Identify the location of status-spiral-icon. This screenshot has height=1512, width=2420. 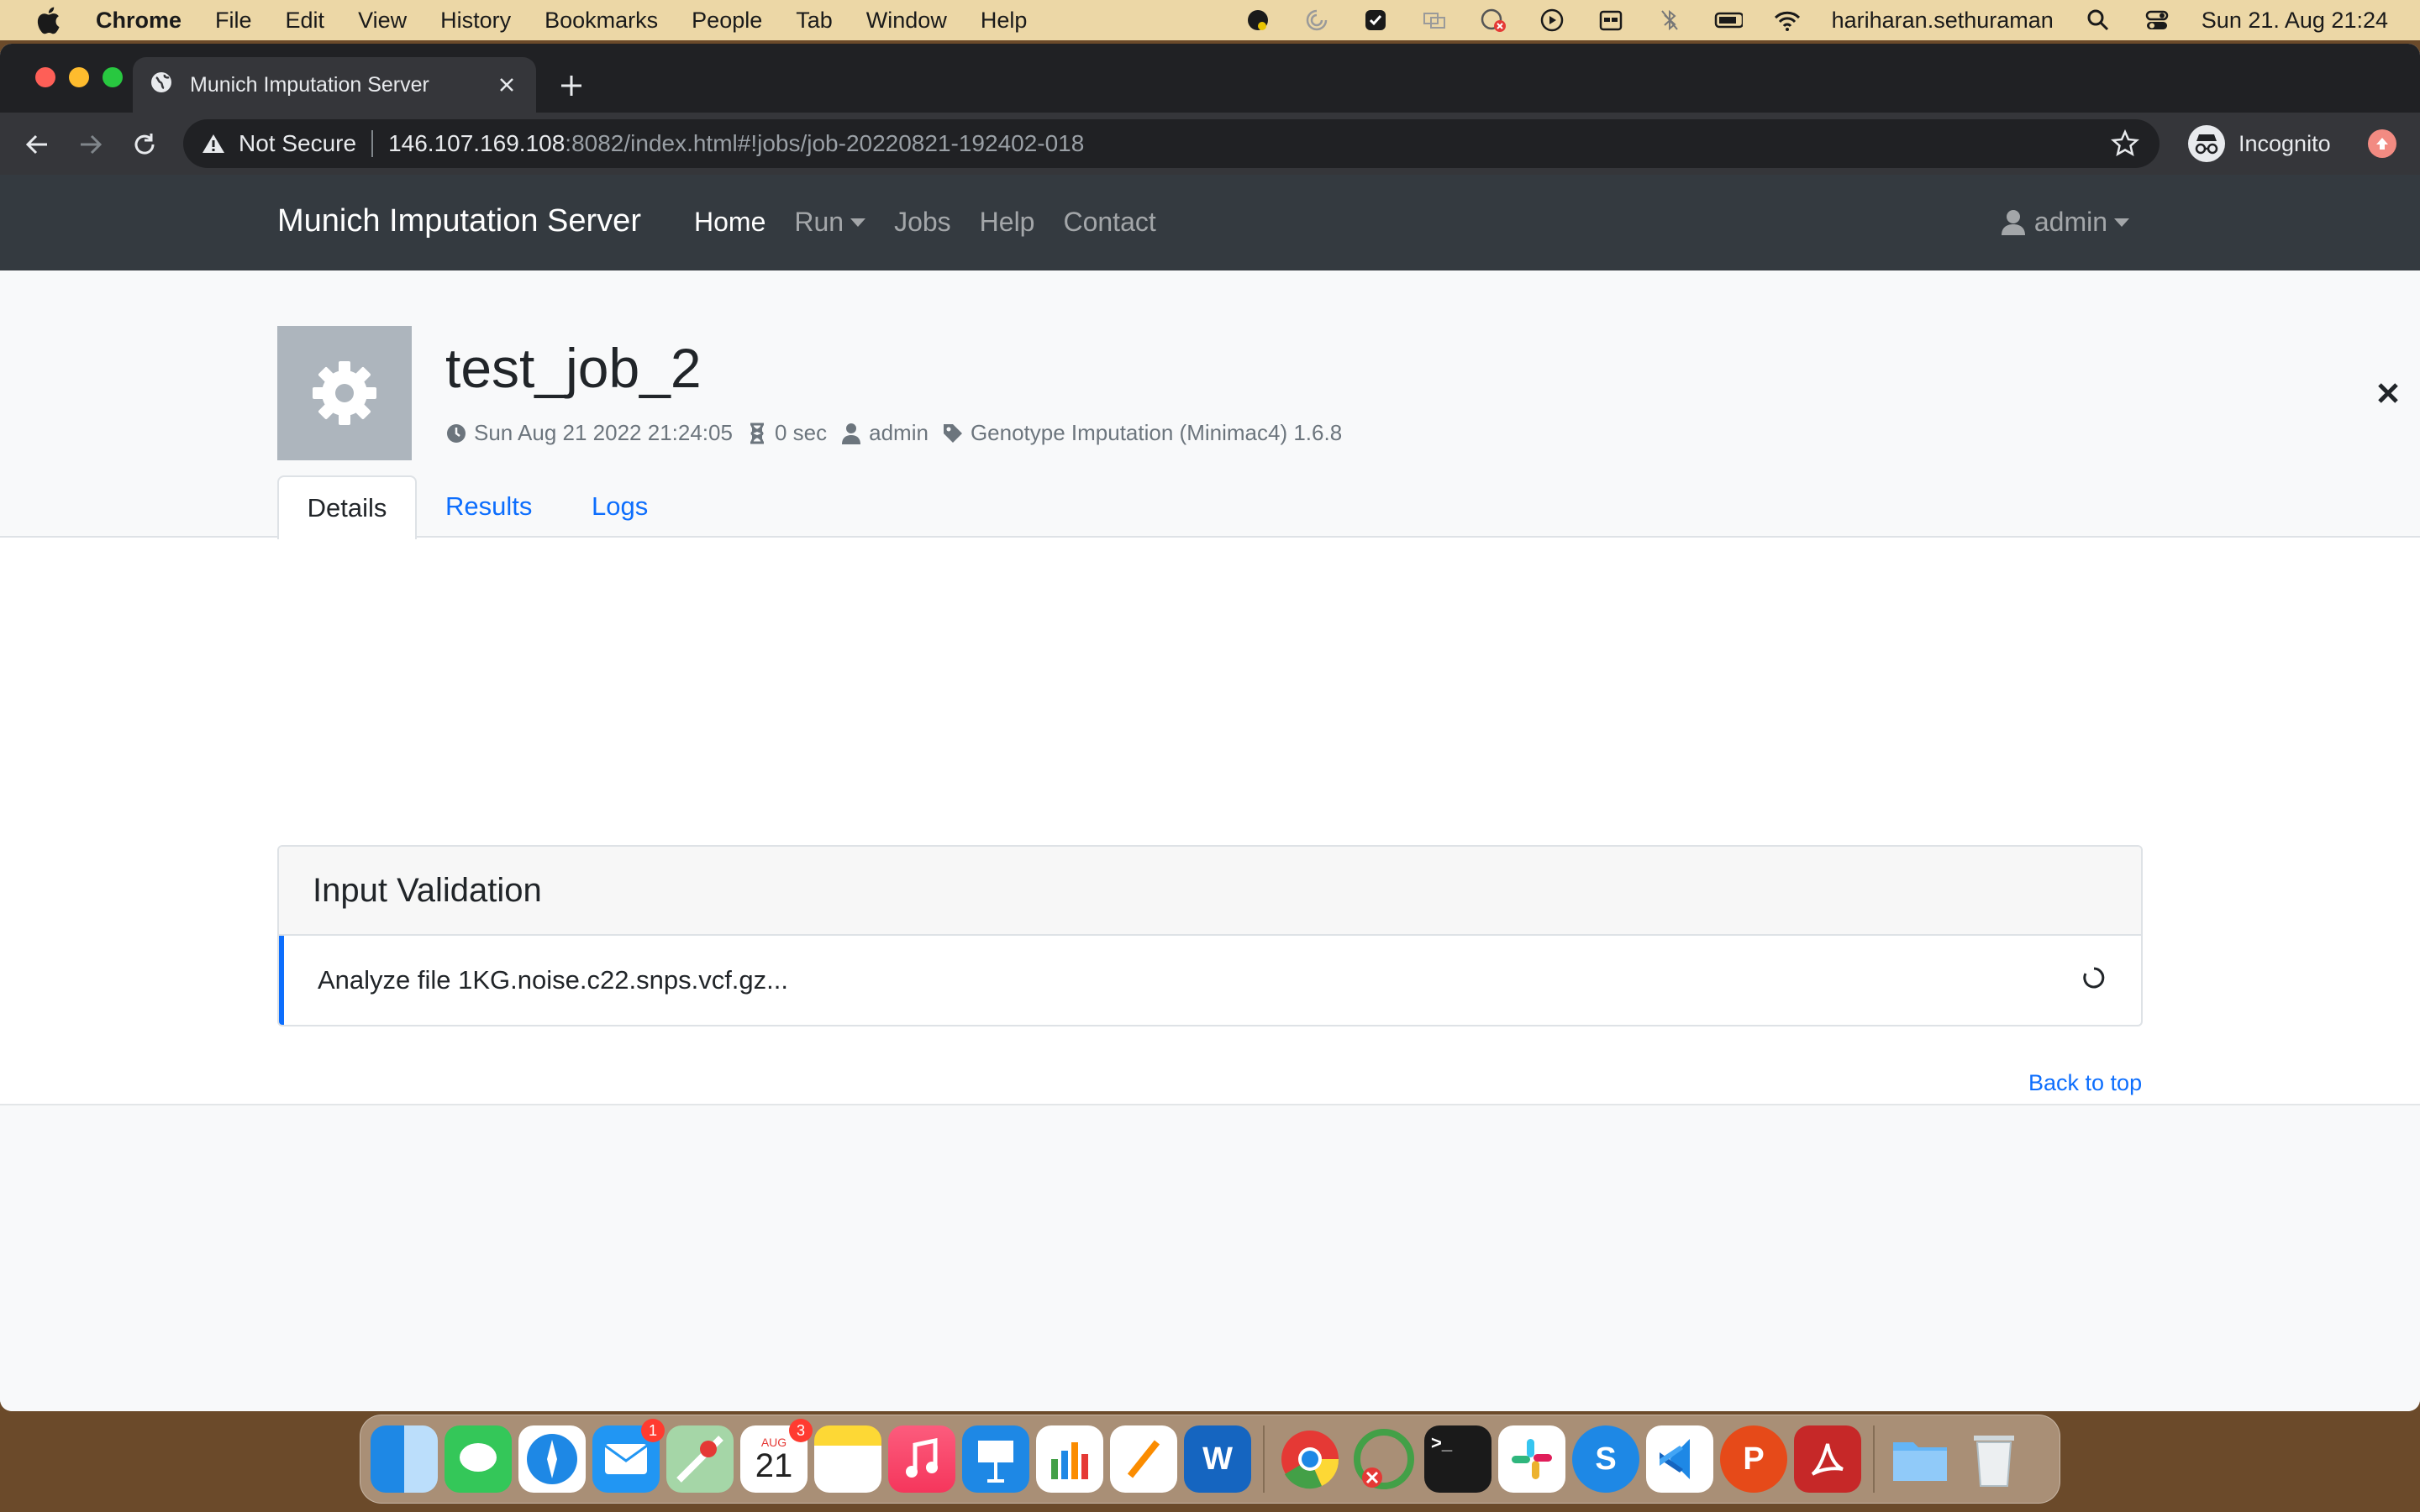
(1316, 20).